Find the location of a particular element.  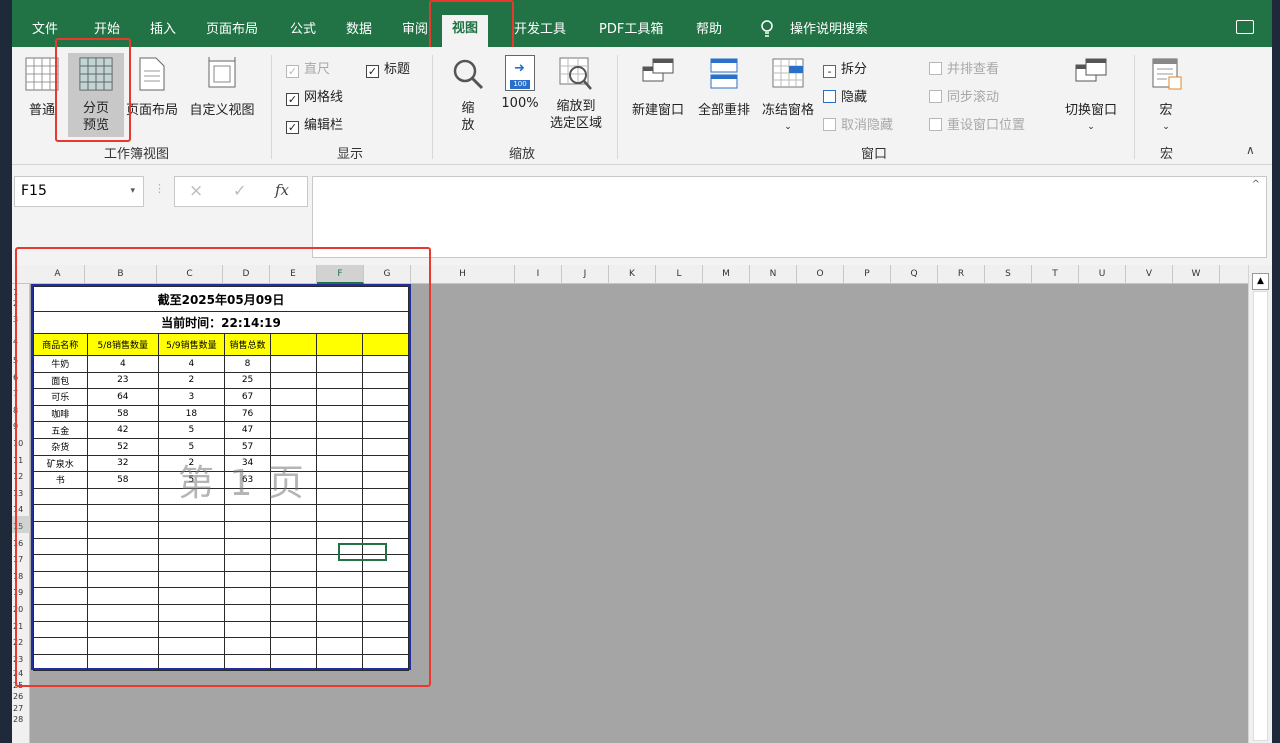

total-cell: 67 is located at coordinates (247, 397).